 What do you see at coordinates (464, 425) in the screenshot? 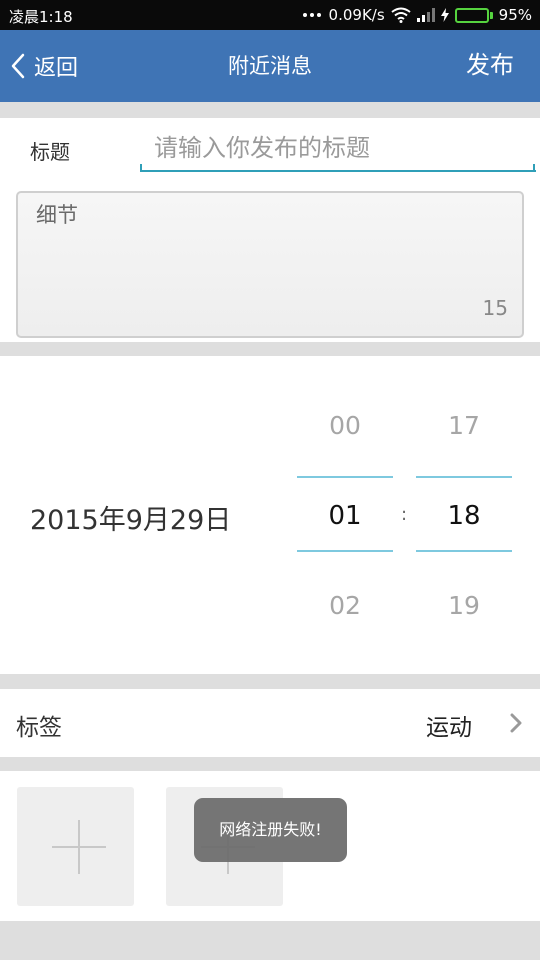
I see `minute-prev: 17` at bounding box center [464, 425].